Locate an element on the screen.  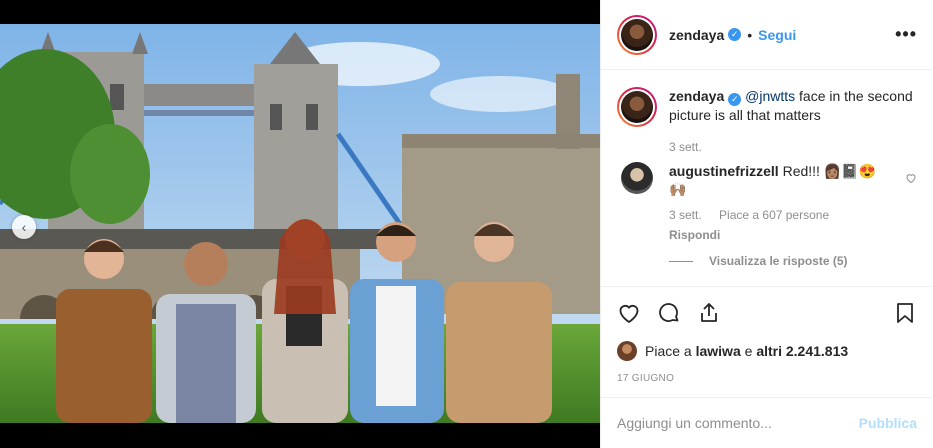
publish-button: Pubblica is located at coordinates (888, 423).